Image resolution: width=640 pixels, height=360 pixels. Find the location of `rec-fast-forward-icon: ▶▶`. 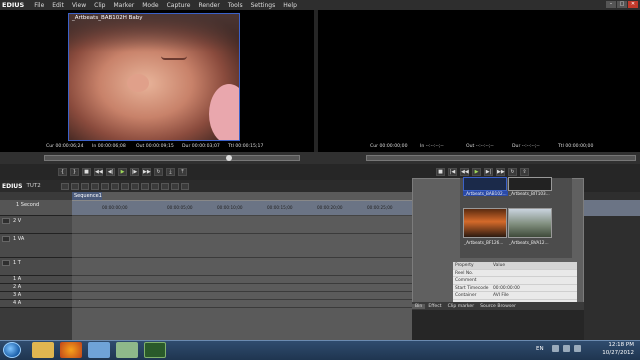

rec-fast-forward-icon: ▶▶ is located at coordinates (500, 172).